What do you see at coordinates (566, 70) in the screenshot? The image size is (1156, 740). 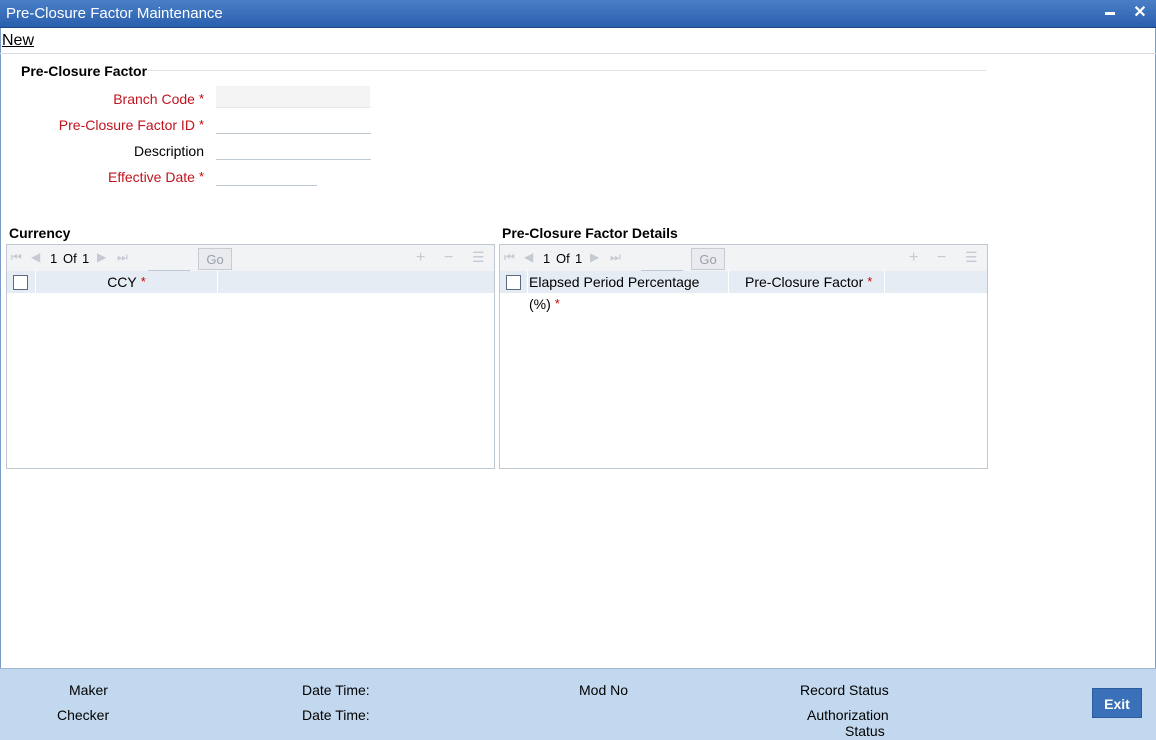 I see `section-divider` at bounding box center [566, 70].